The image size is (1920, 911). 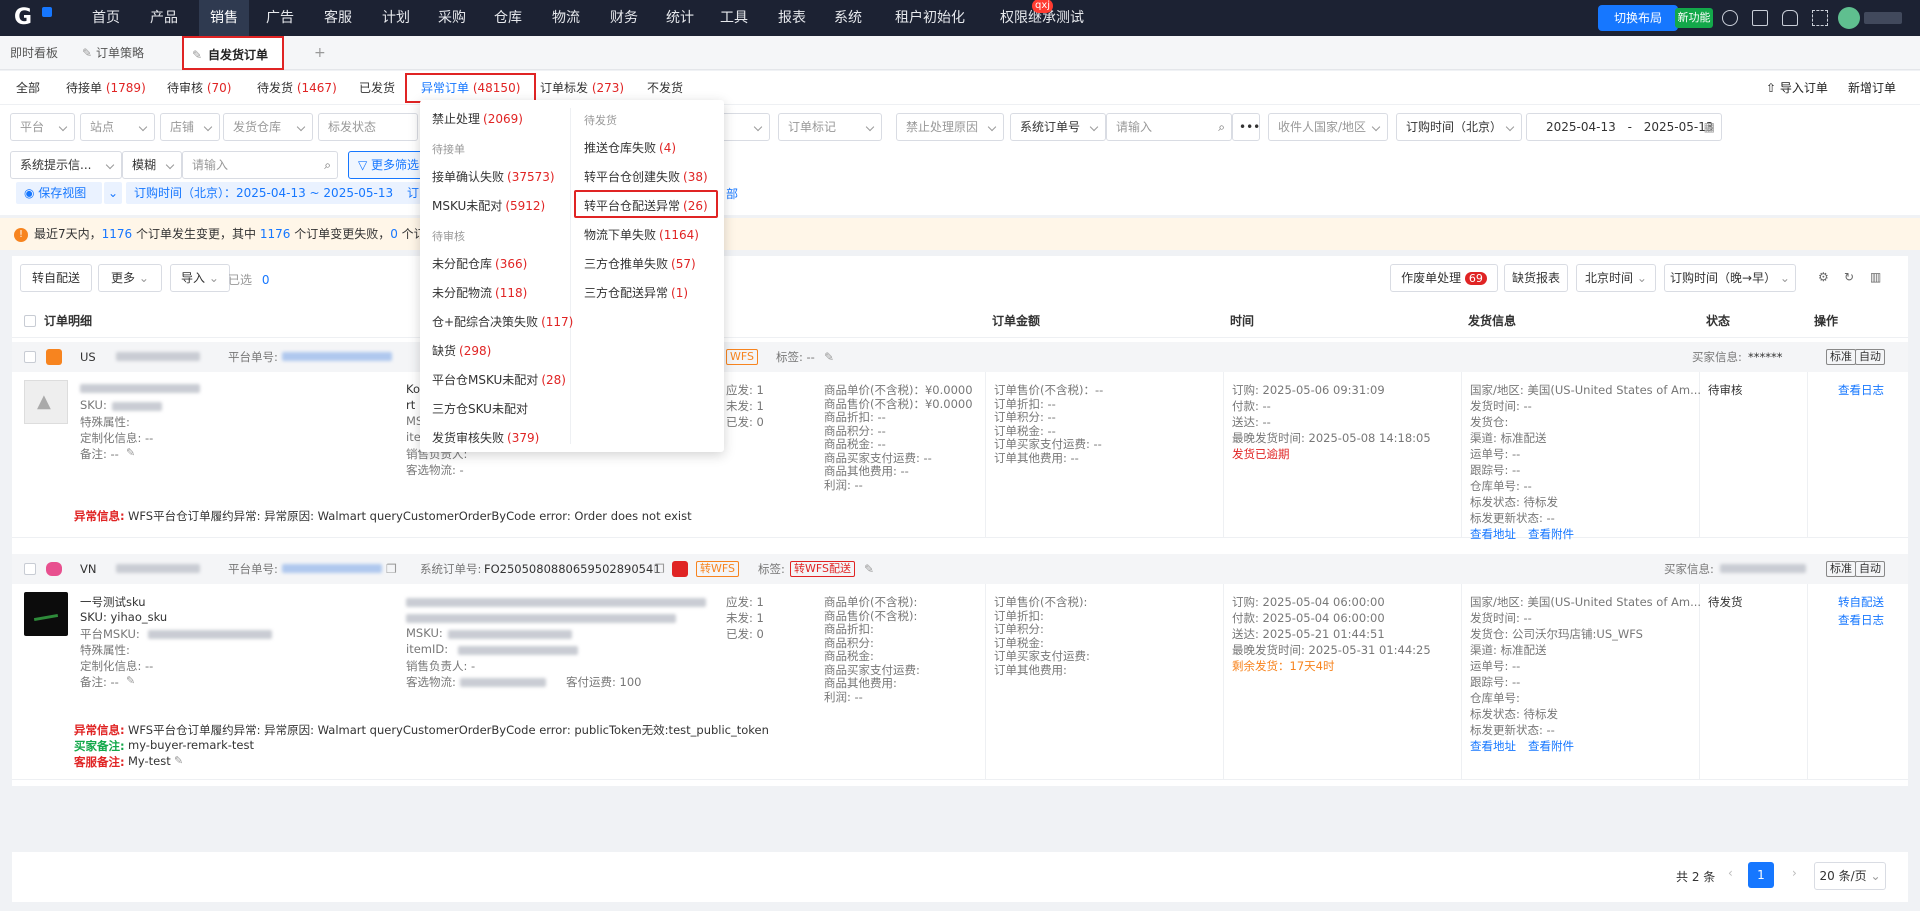 What do you see at coordinates (1058, 127) in the screenshot?
I see `search-field-select: 系统订单号` at bounding box center [1058, 127].